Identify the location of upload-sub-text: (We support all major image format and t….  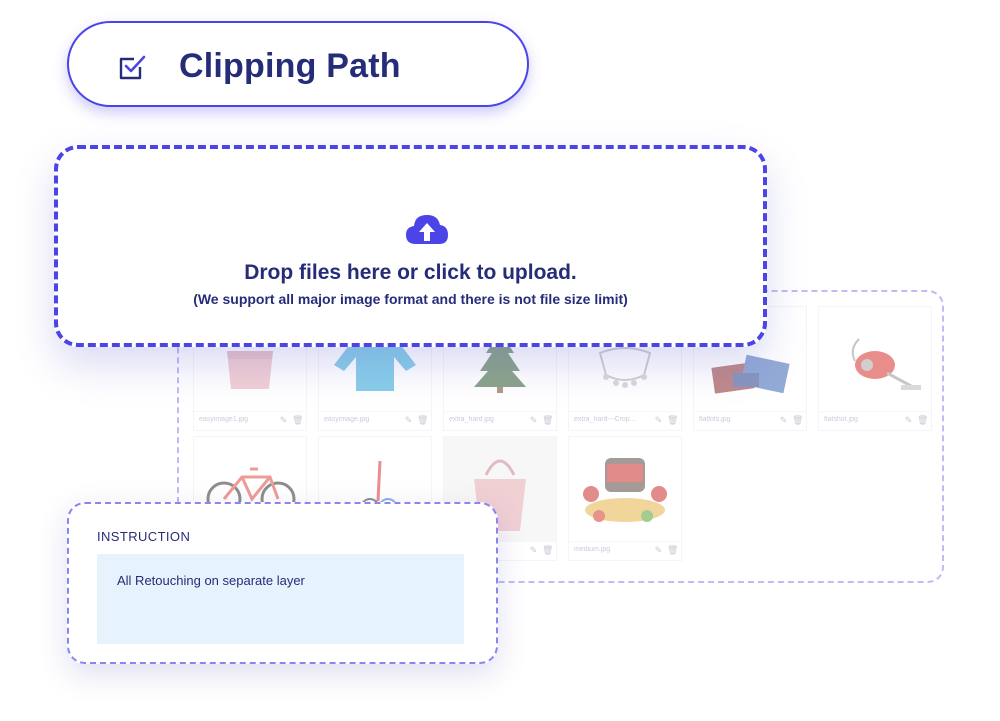
(410, 299).